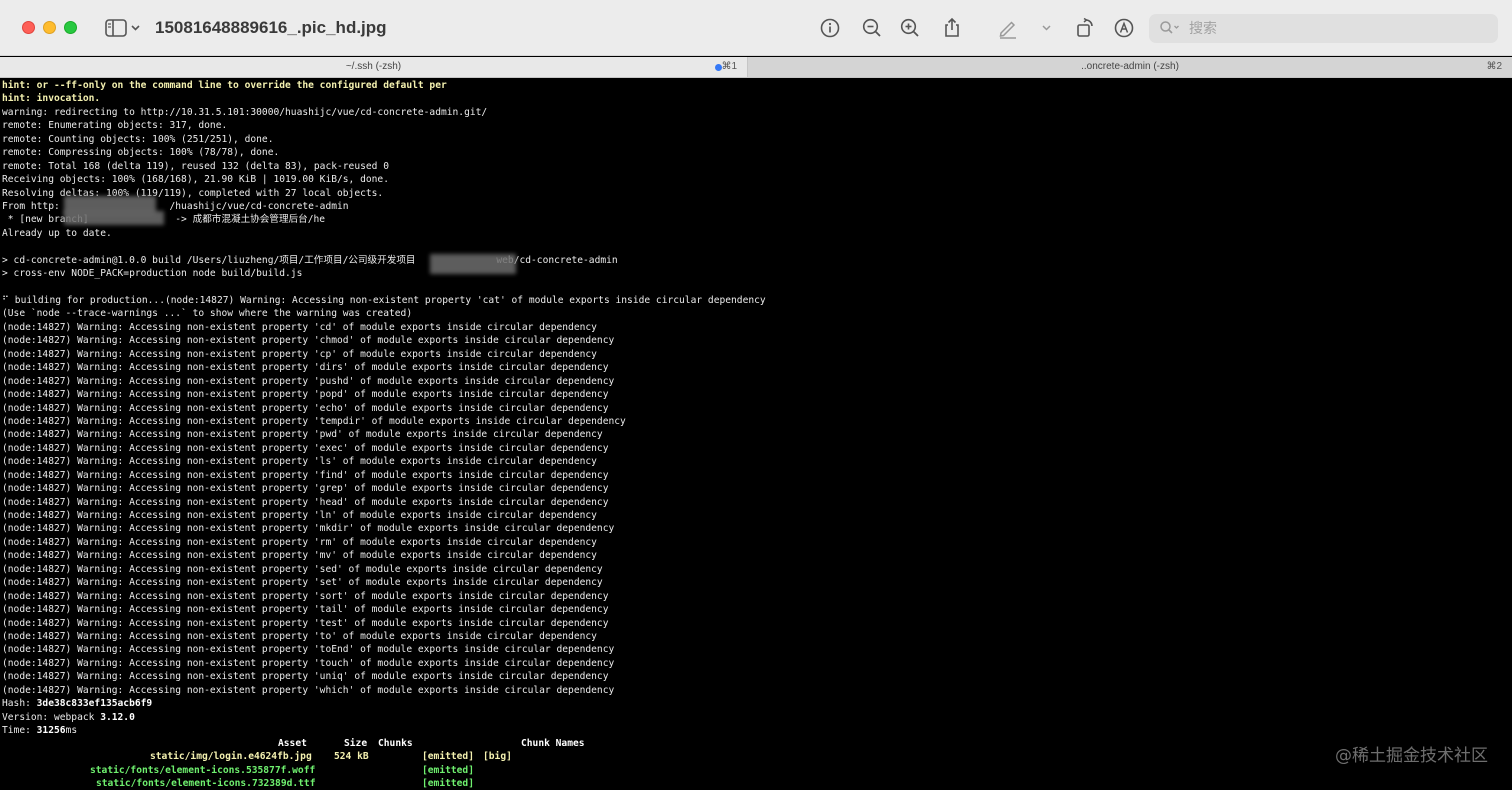 Image resolution: width=1512 pixels, height=790 pixels. I want to click on tab-title: ..oncrete-admin (-zsh), so click(1130, 66).